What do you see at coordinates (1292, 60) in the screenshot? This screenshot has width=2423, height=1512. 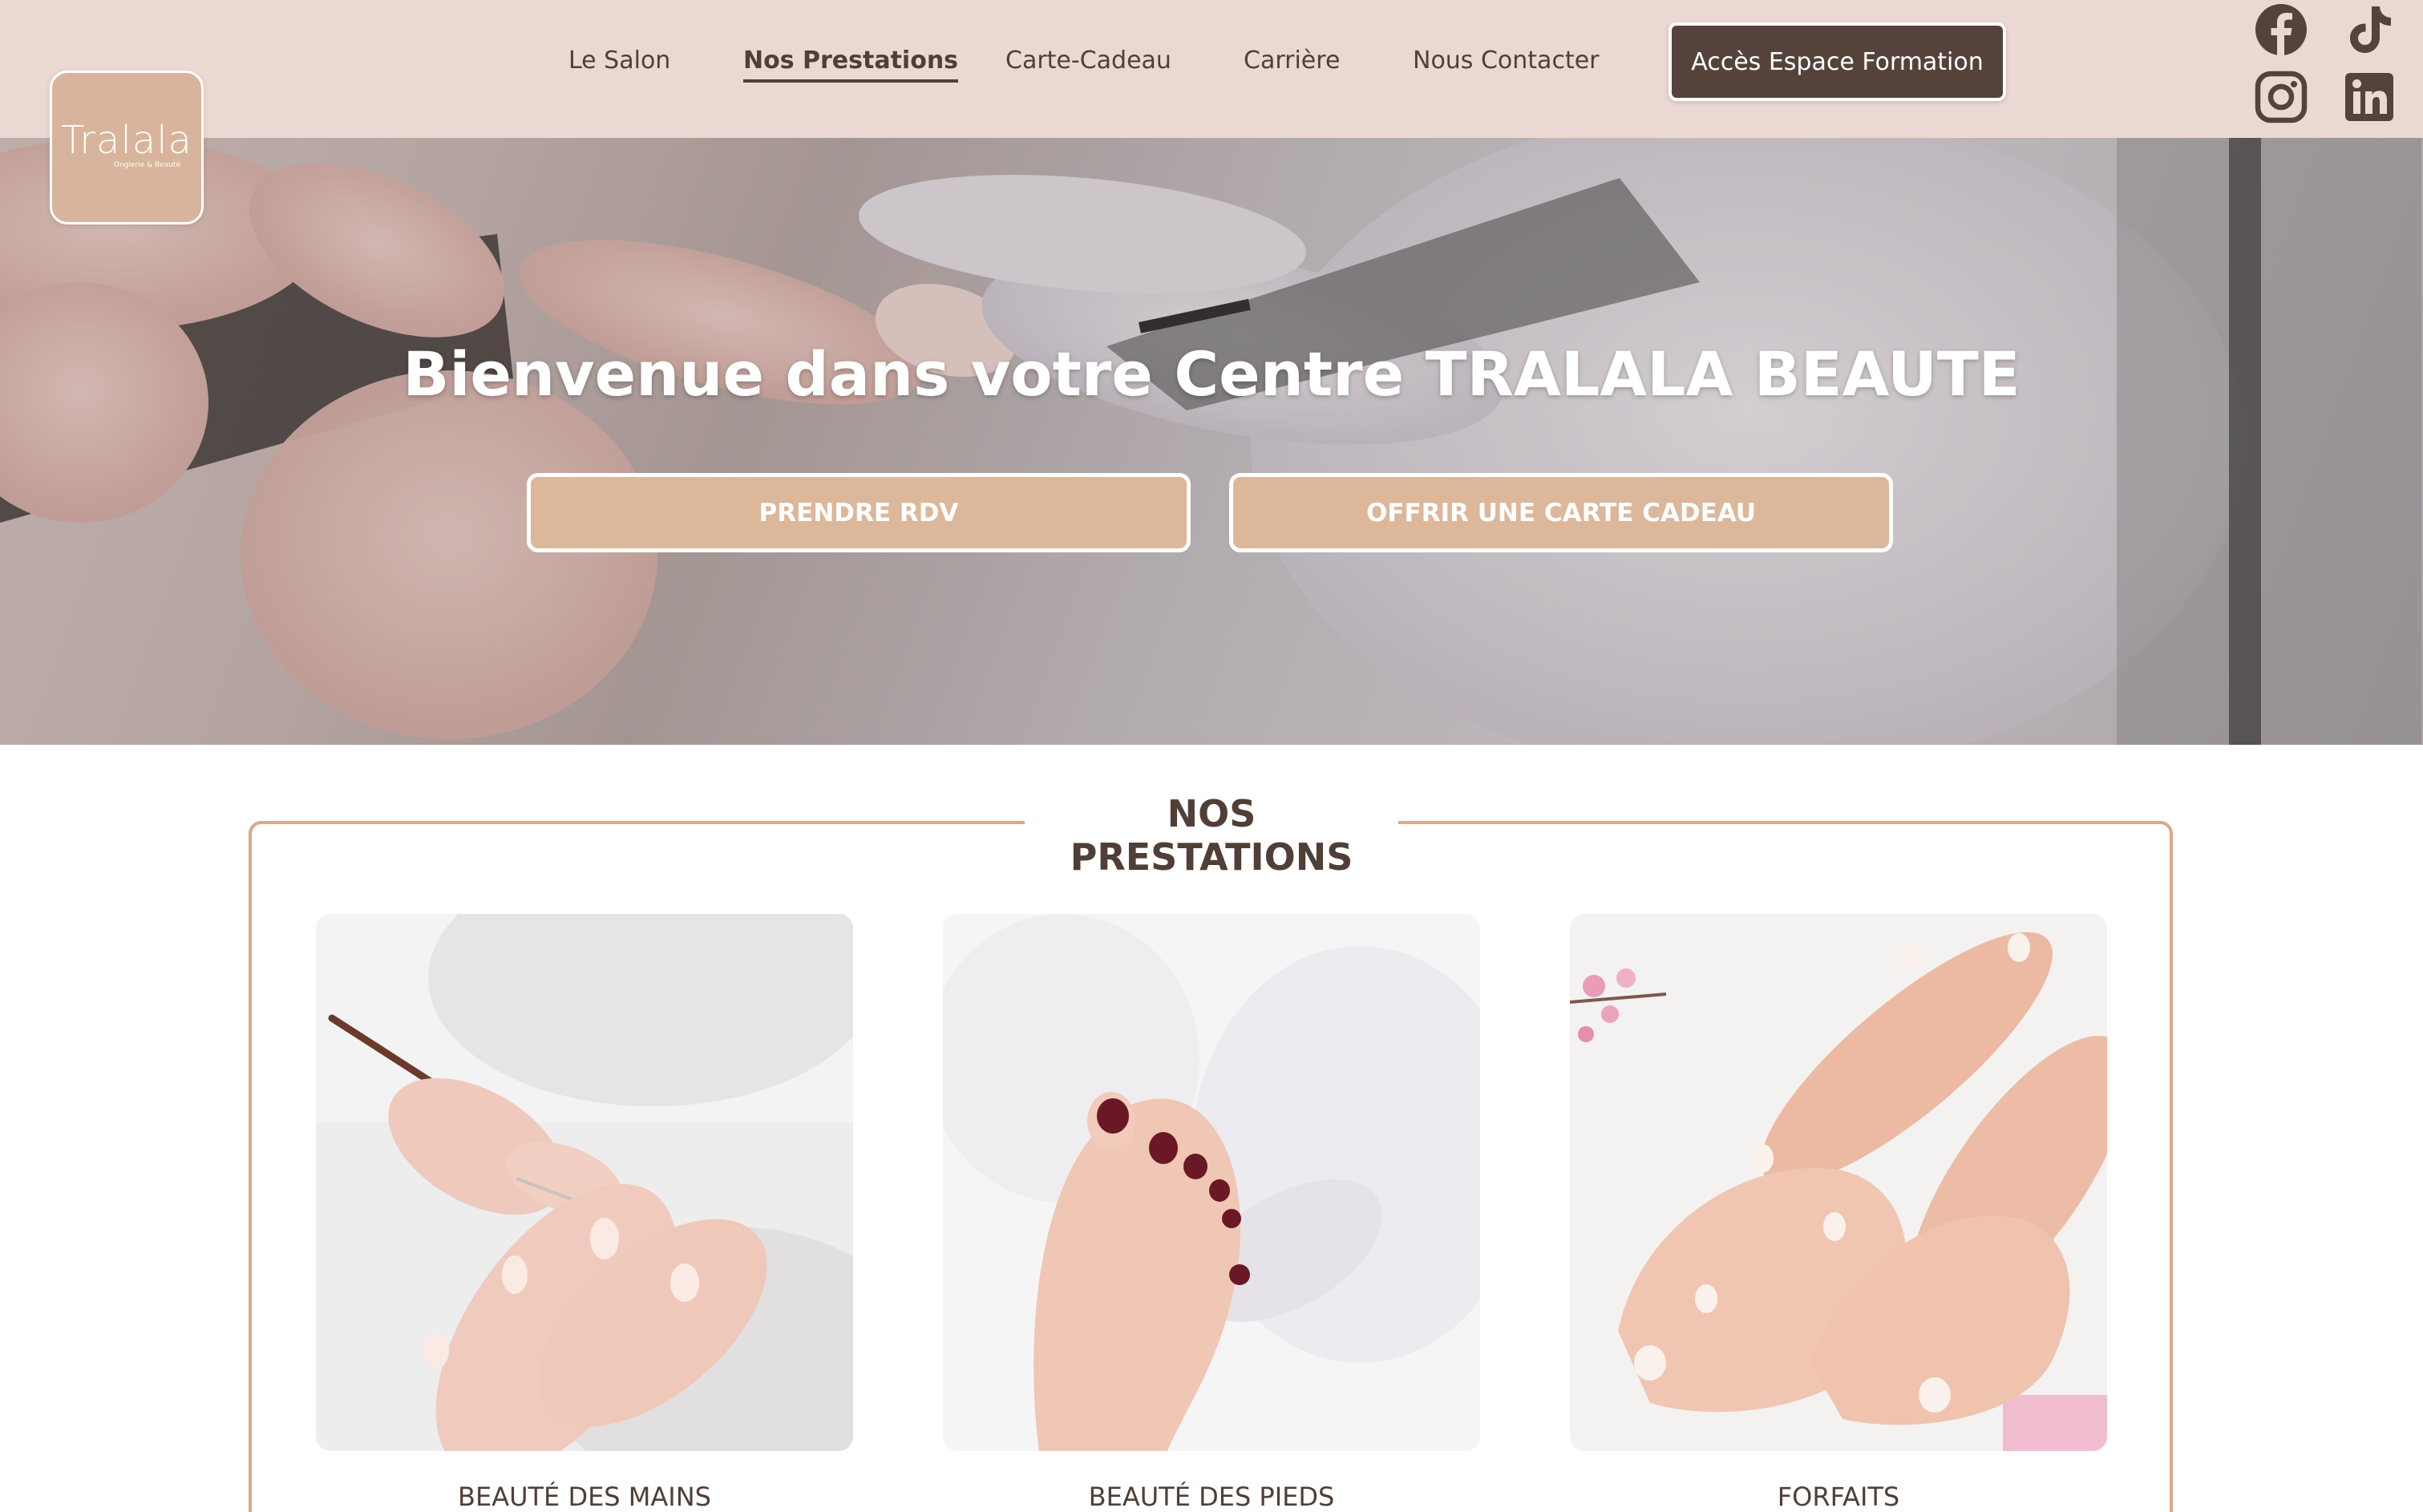 I see `nav-item-carriere: Carrière` at bounding box center [1292, 60].